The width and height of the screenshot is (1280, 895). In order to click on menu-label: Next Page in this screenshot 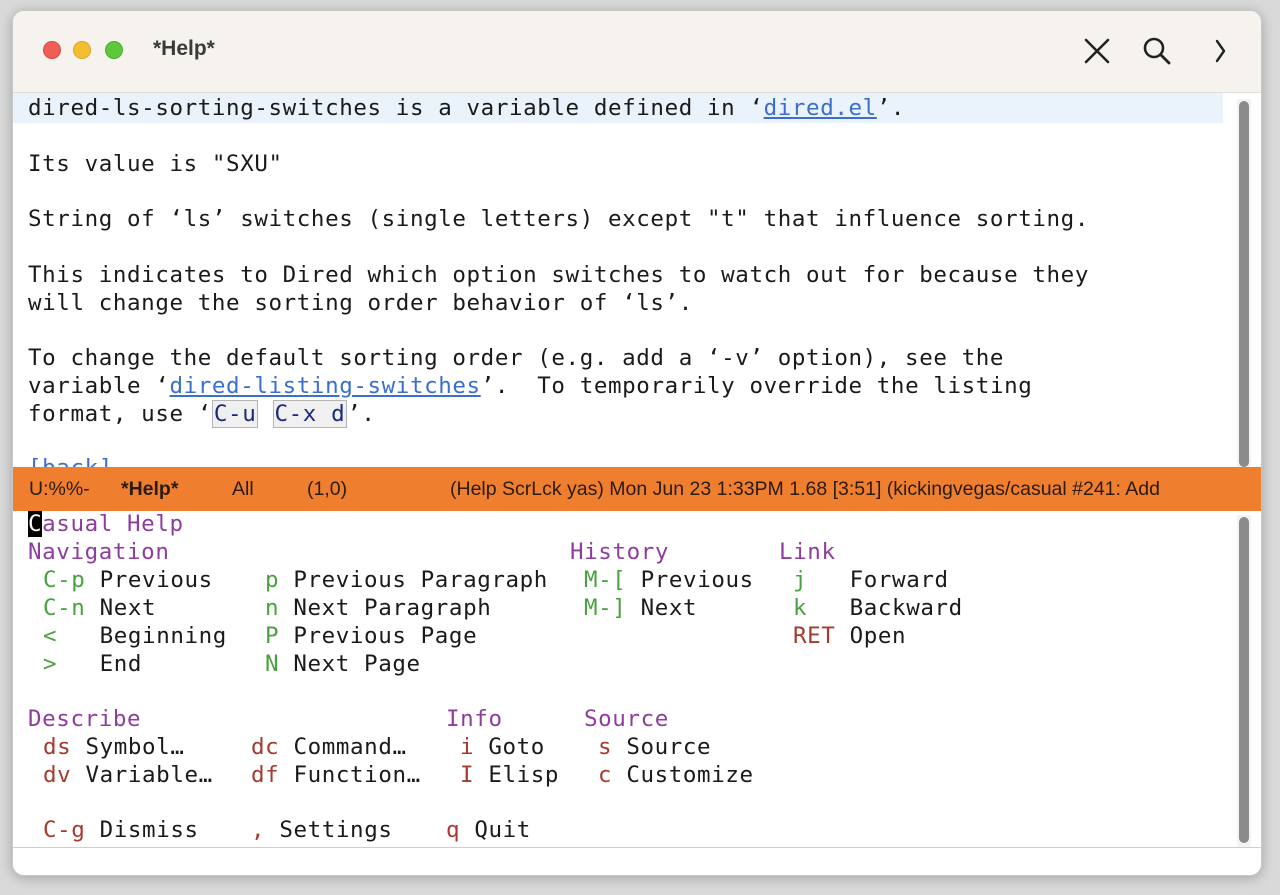, I will do `click(357, 664)`.